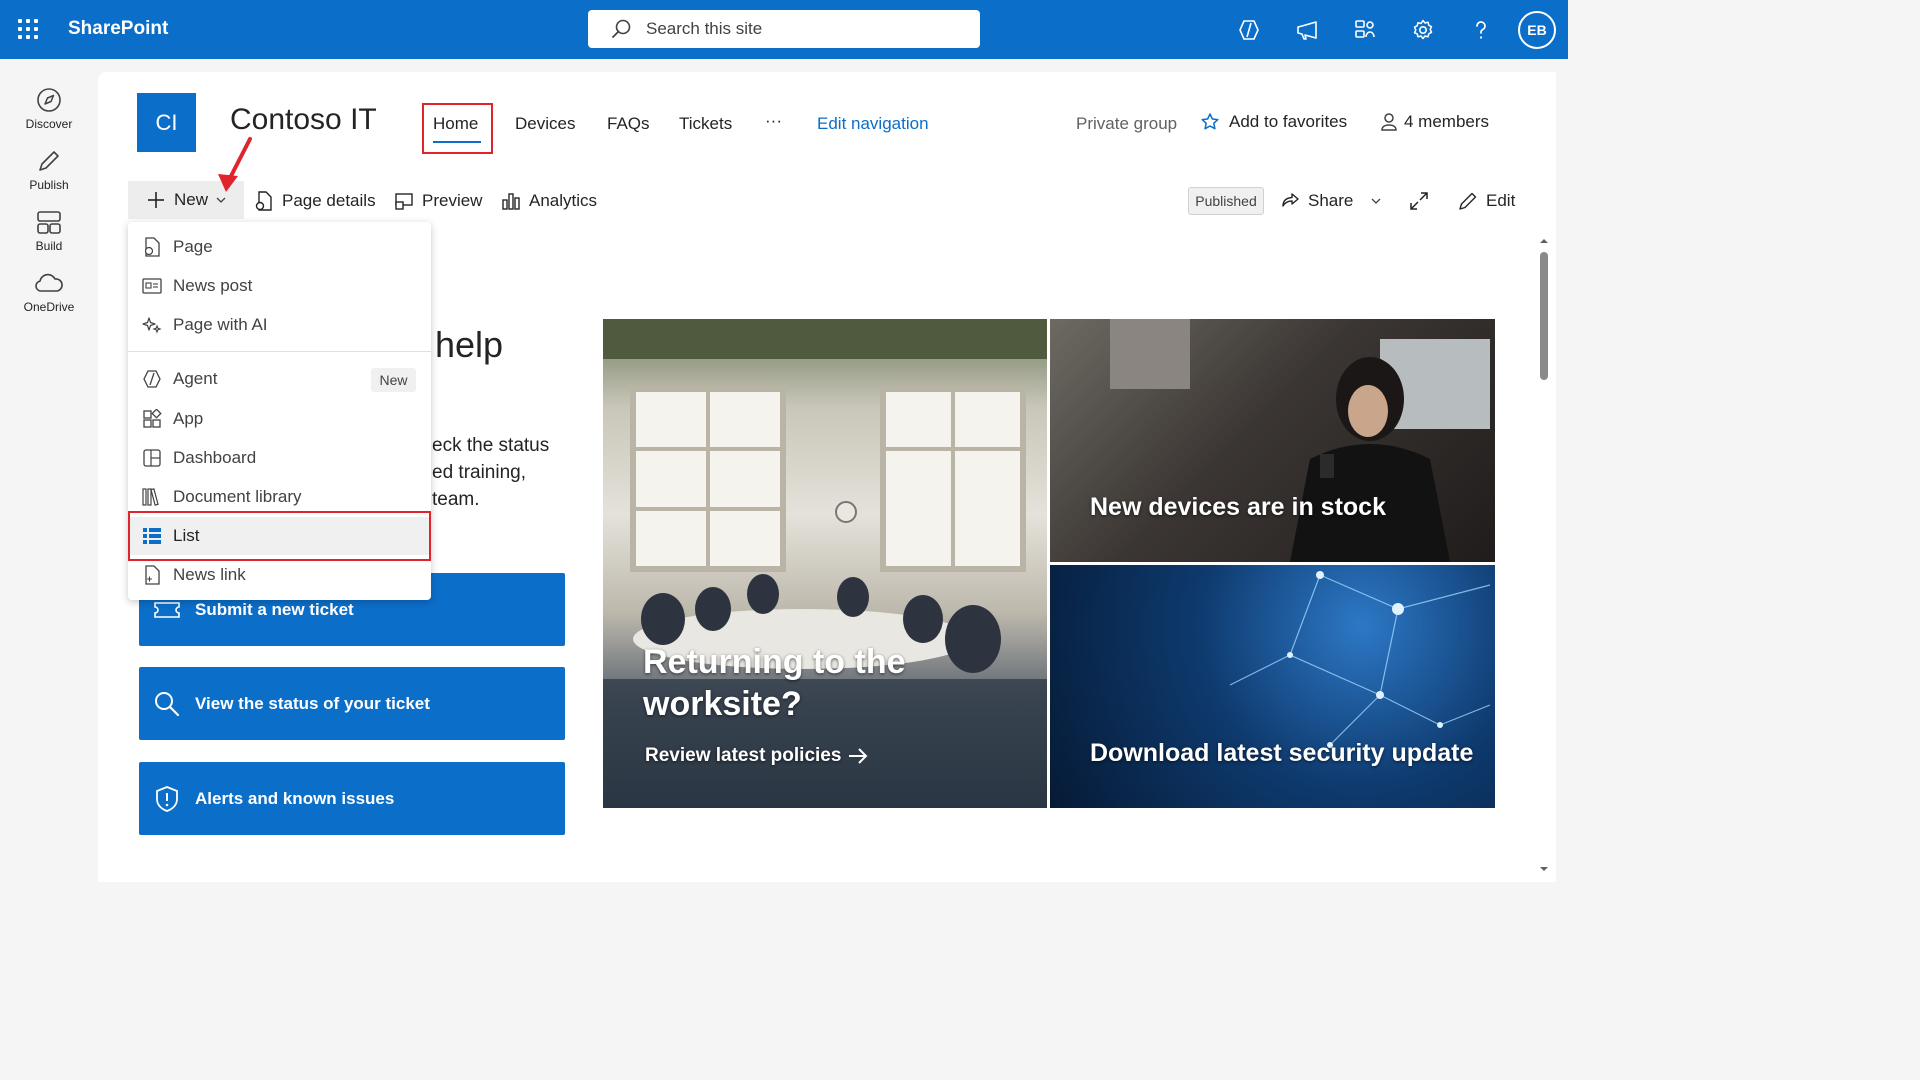  Describe the element at coordinates (773, 121) in the screenshot. I see `nav-more: ···` at that location.